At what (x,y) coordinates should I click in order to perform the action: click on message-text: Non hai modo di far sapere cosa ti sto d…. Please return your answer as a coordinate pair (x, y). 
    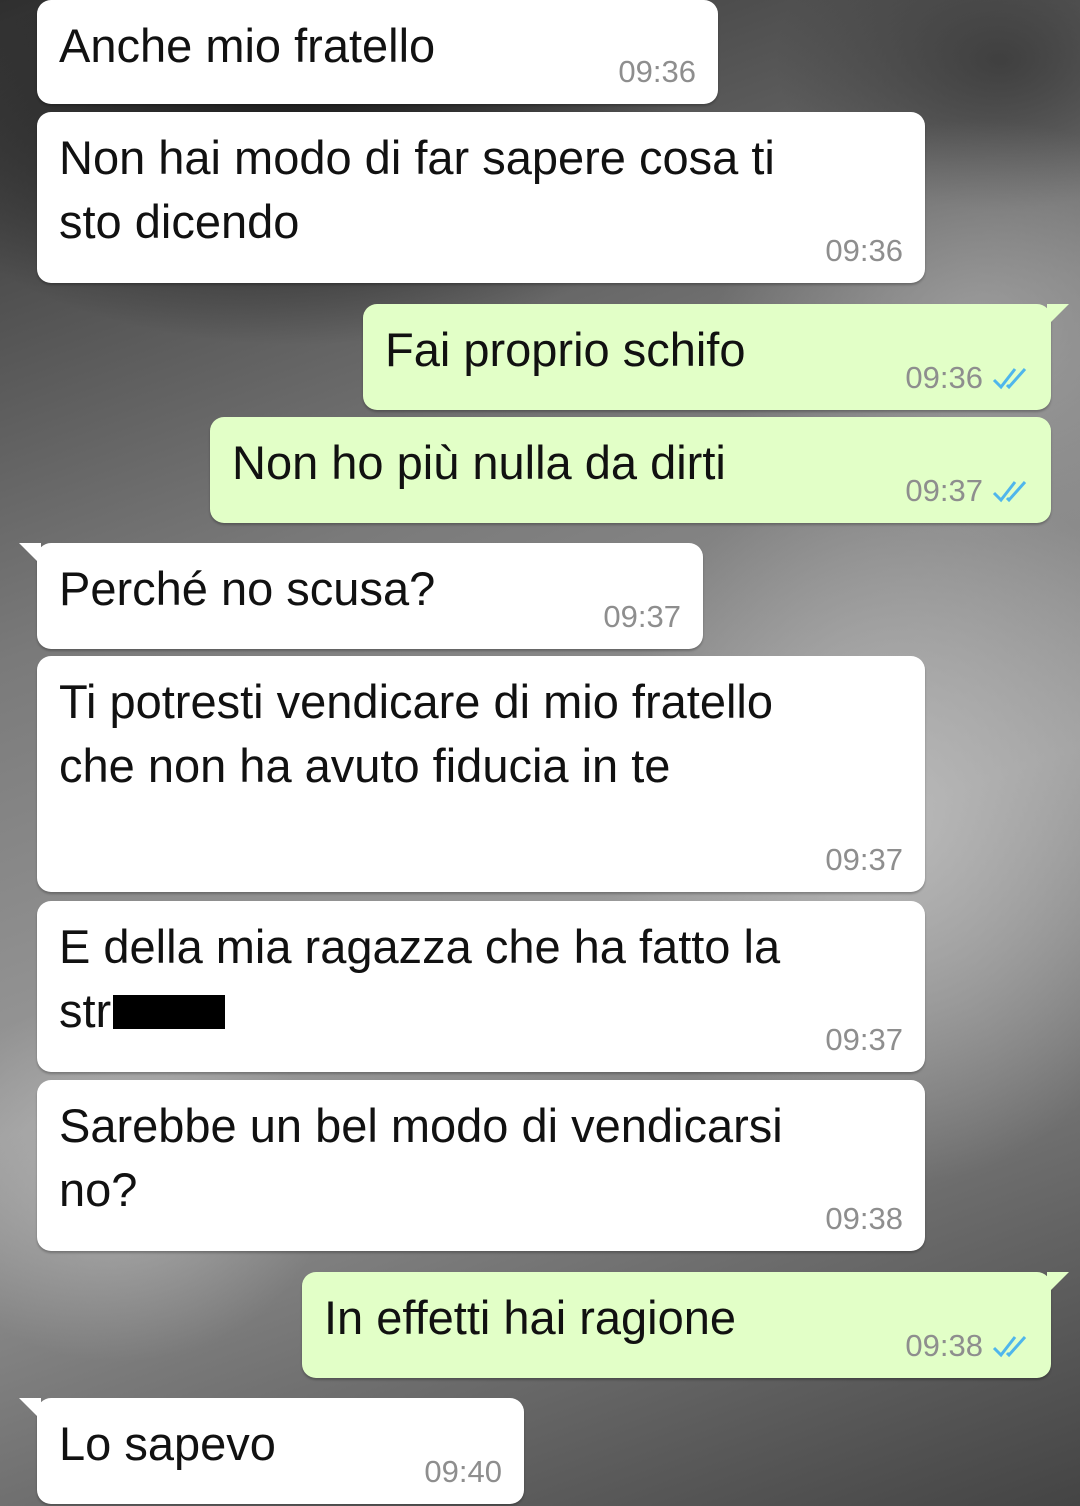
    Looking at the image, I should click on (417, 189).